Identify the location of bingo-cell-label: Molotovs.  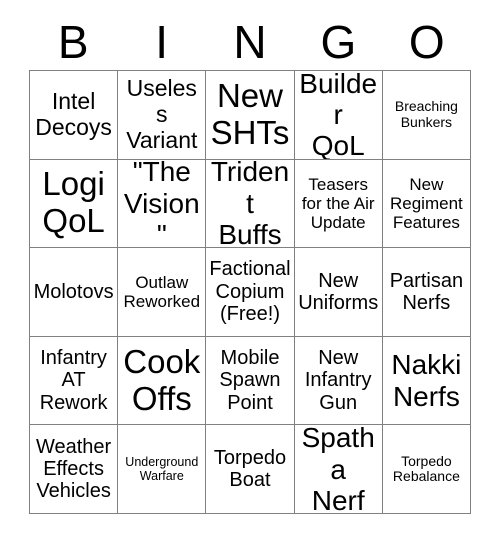
(73, 291).